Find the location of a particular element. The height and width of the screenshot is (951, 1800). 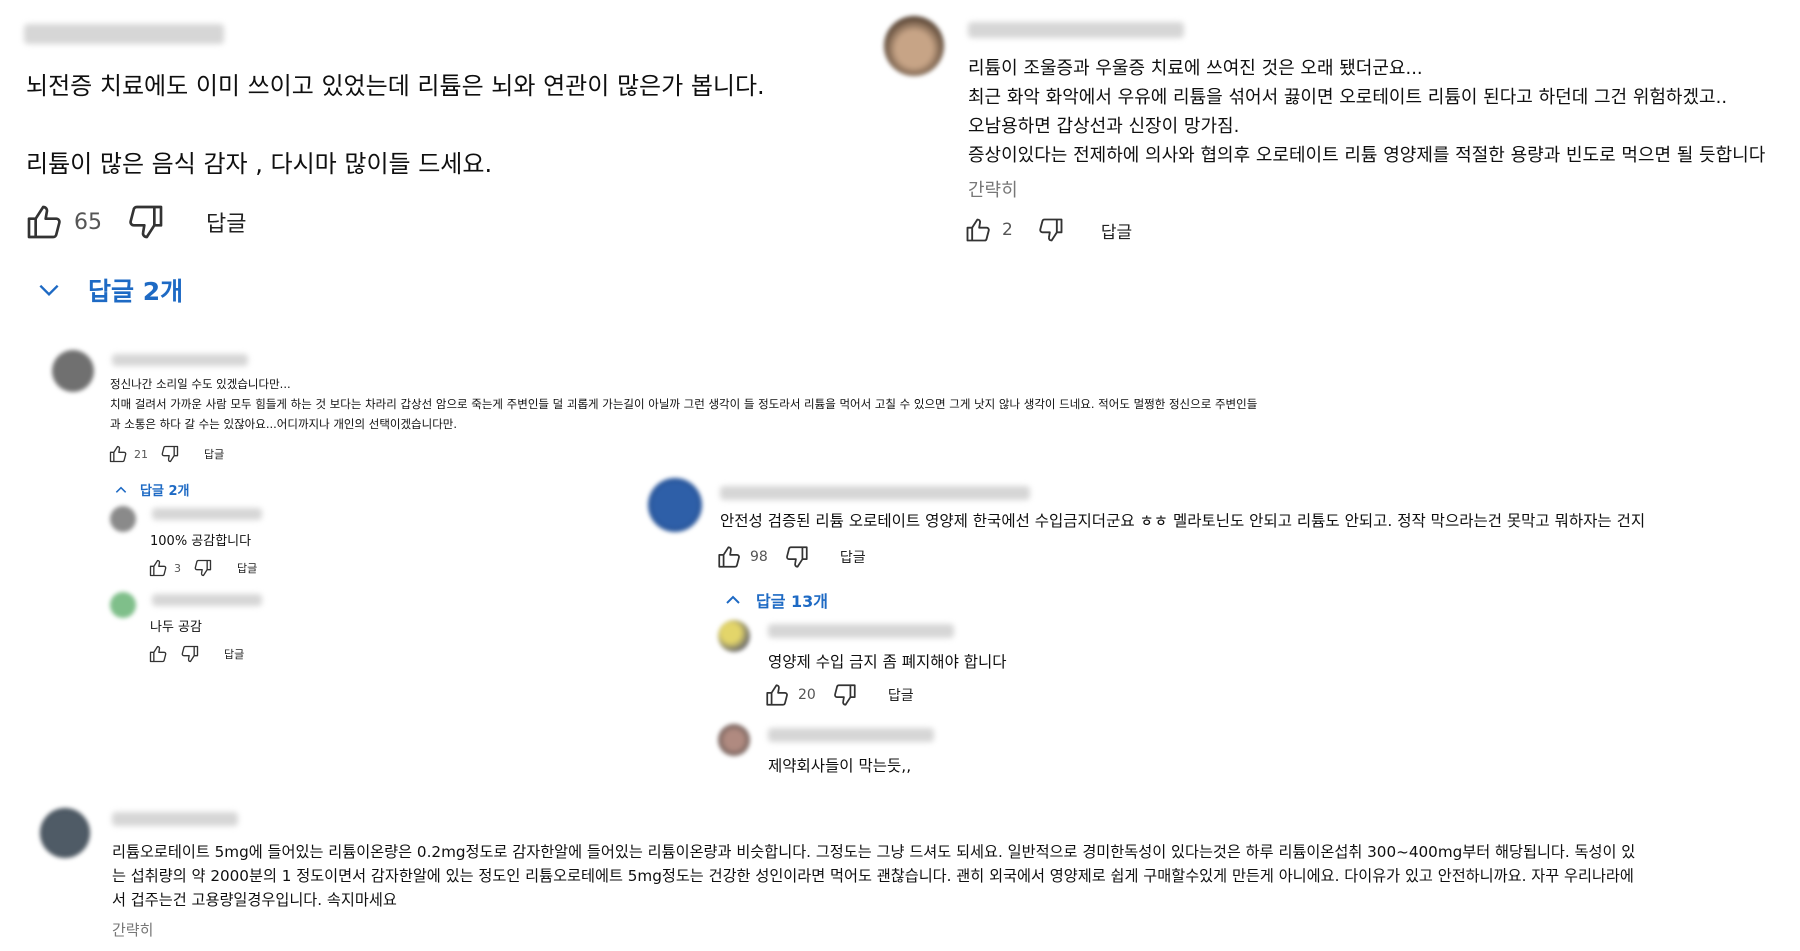

action-bar: 답글 is located at coordinates (196, 654).